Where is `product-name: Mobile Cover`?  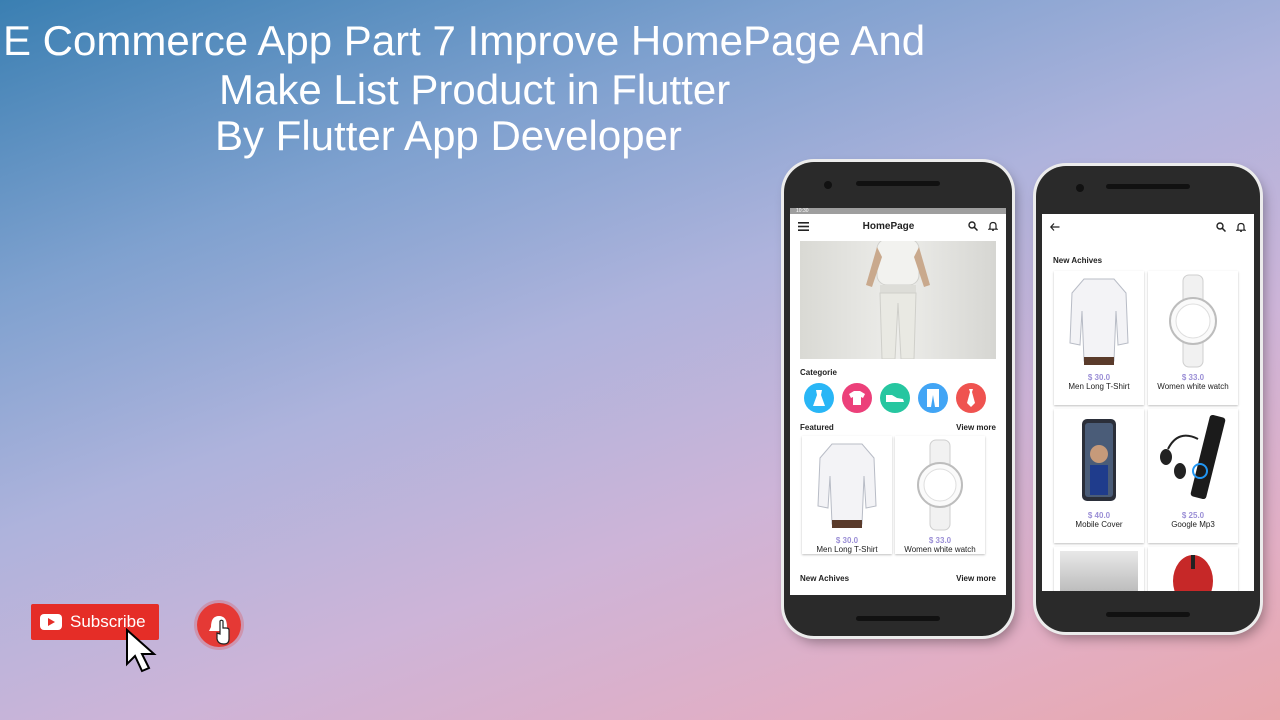 product-name: Mobile Cover is located at coordinates (1099, 524).